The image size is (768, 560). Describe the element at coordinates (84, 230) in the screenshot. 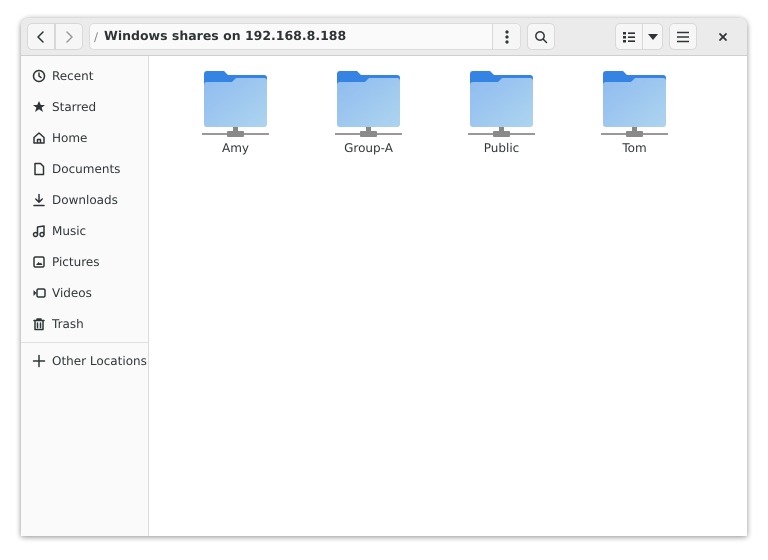

I see `sidebar-item: Music` at that location.